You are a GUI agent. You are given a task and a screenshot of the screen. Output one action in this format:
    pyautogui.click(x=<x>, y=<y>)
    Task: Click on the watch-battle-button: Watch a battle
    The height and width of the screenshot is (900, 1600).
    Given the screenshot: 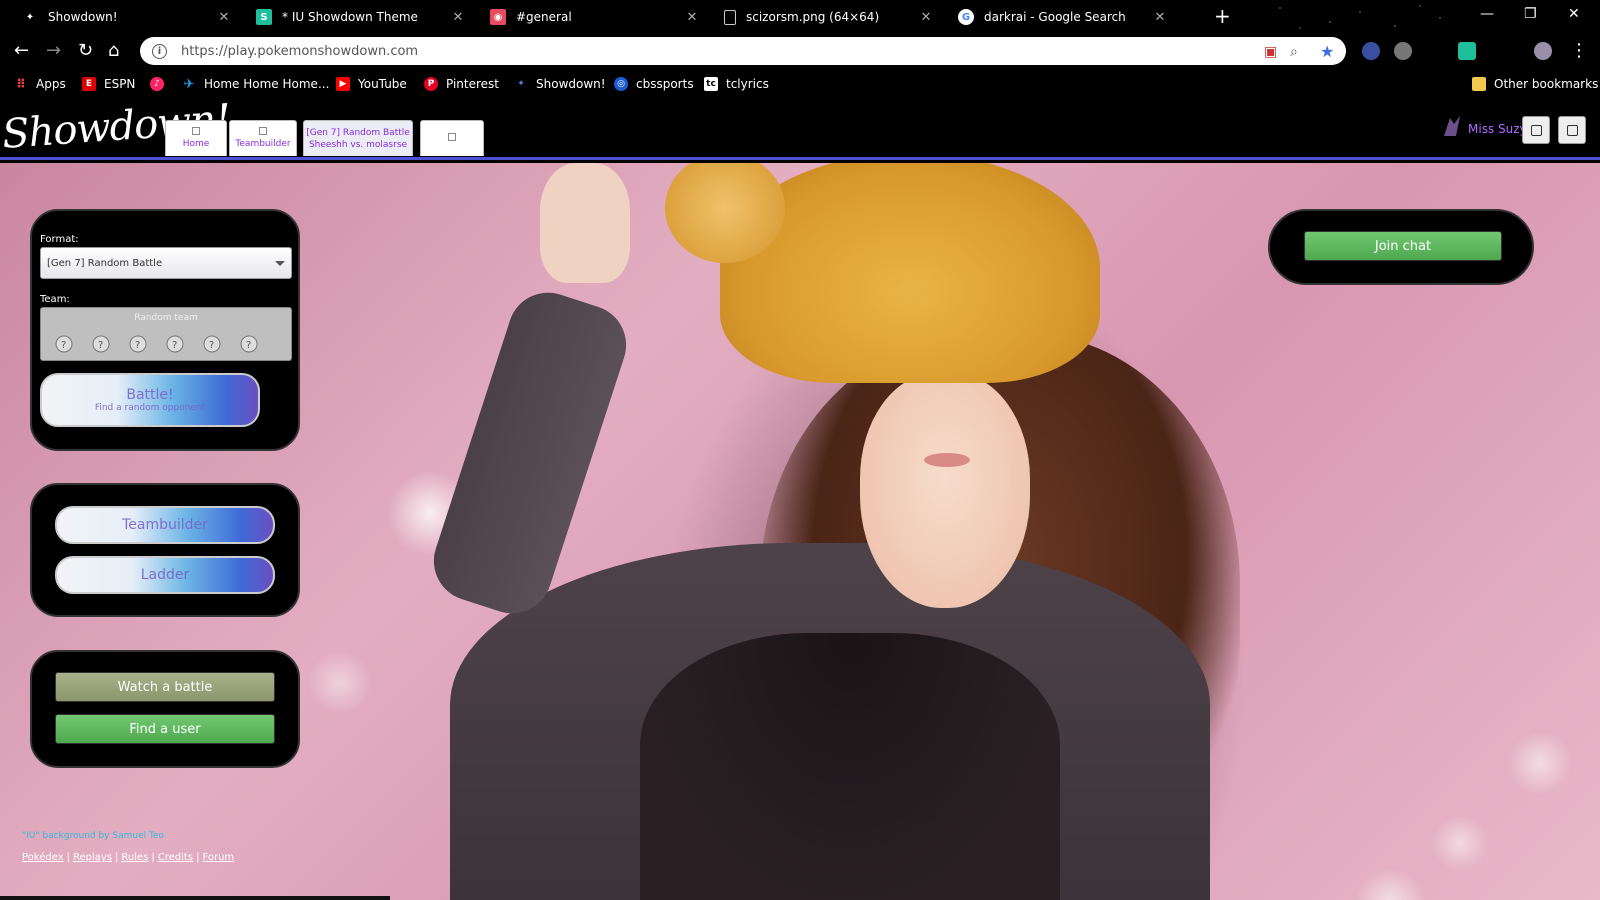 What is the action you would take?
    pyautogui.click(x=165, y=687)
    